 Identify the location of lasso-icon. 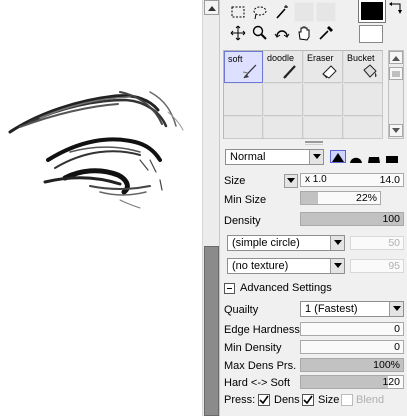
(260, 13).